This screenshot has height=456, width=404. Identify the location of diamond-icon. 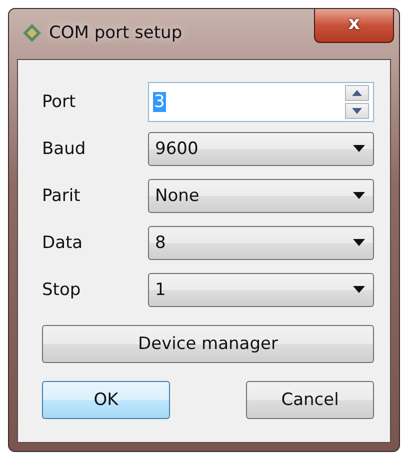
(32, 33).